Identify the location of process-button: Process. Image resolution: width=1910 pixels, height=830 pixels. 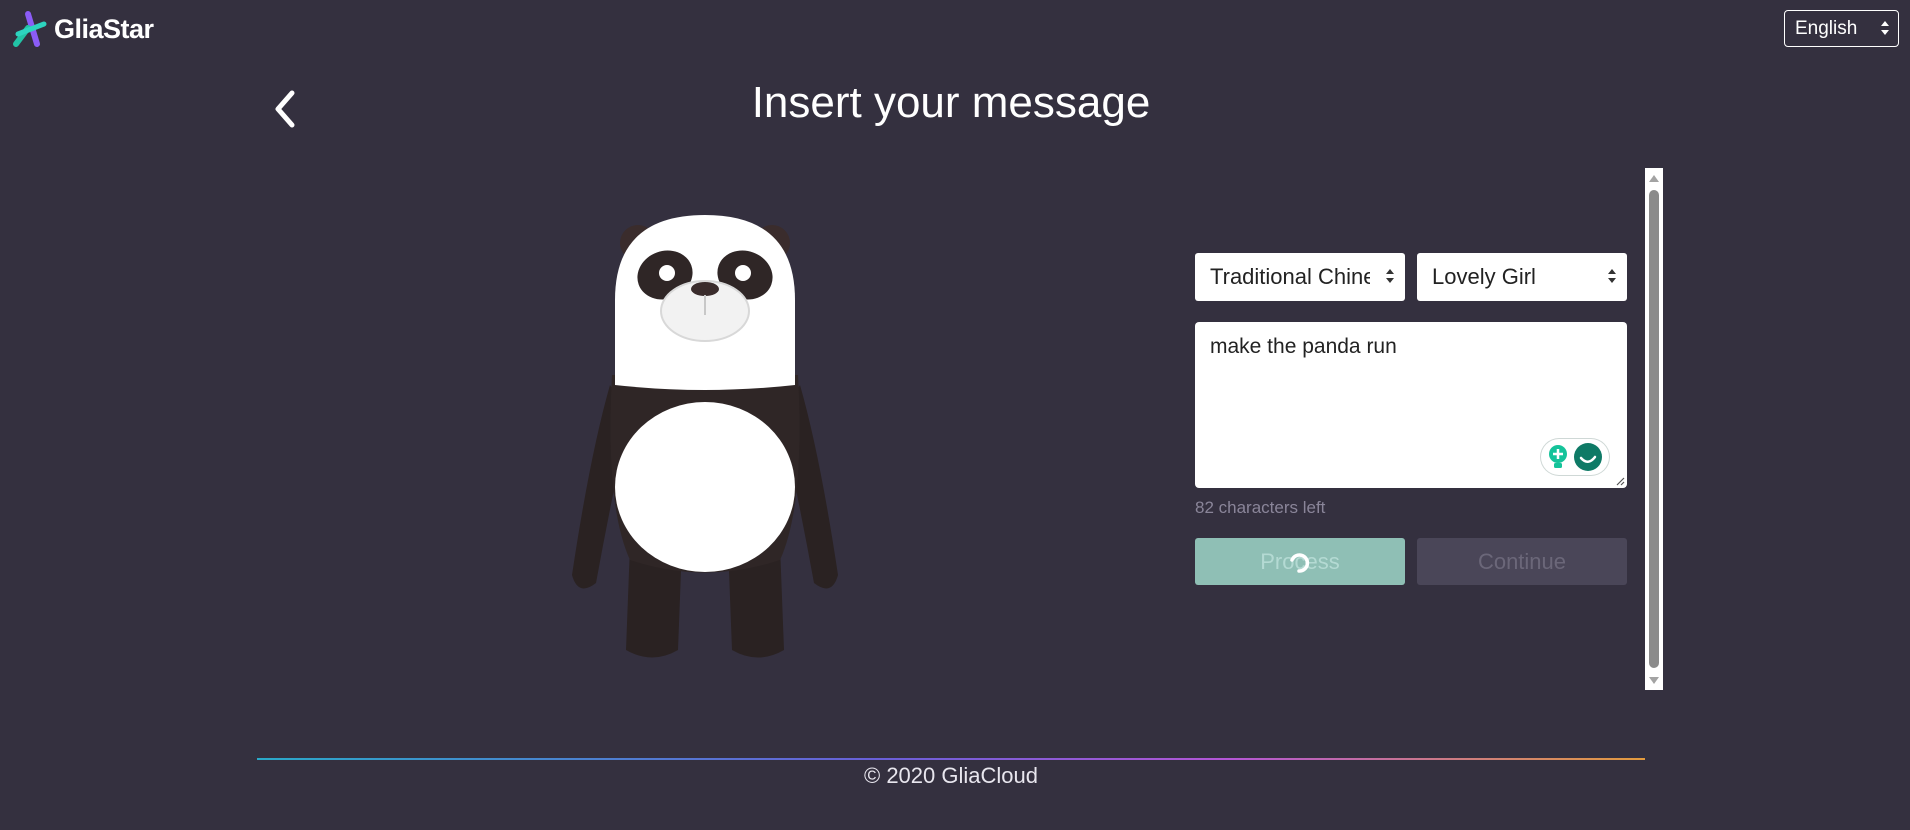
(1300, 561).